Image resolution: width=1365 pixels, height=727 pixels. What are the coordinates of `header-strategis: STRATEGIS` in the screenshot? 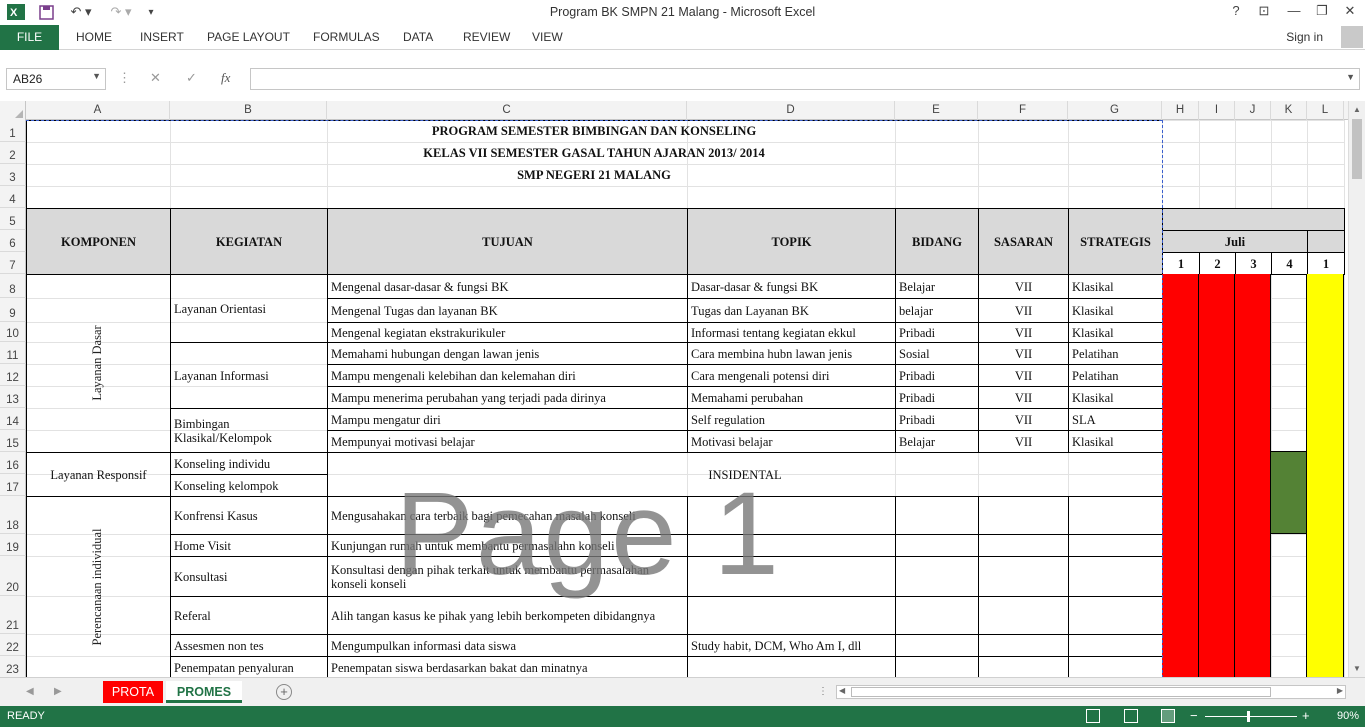 It's located at (1115, 241).